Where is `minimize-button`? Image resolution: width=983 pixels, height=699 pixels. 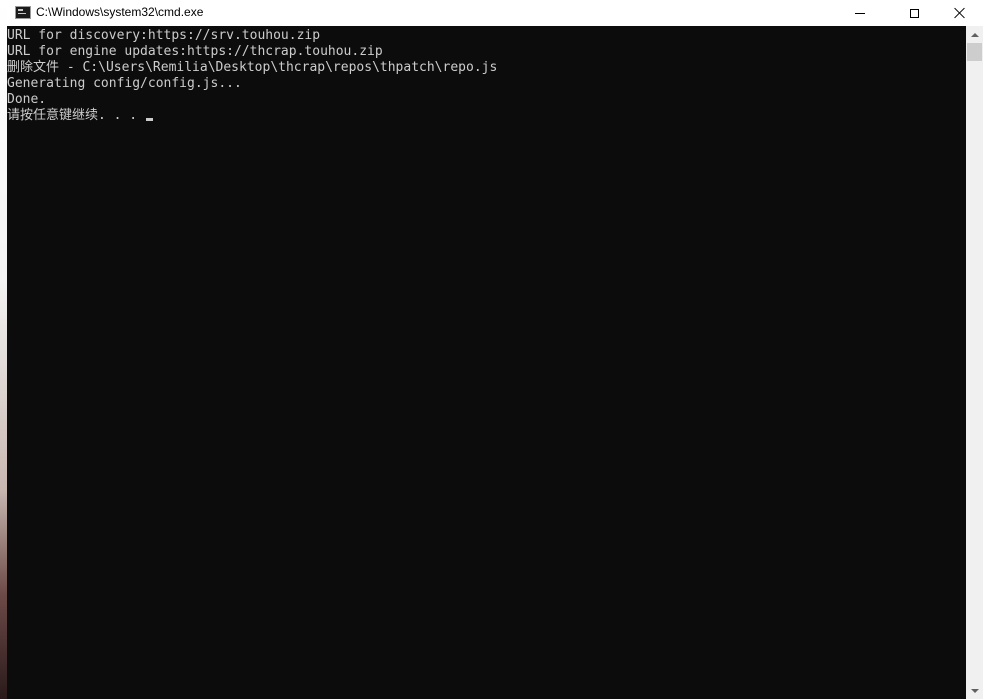 minimize-button is located at coordinates (860, 13).